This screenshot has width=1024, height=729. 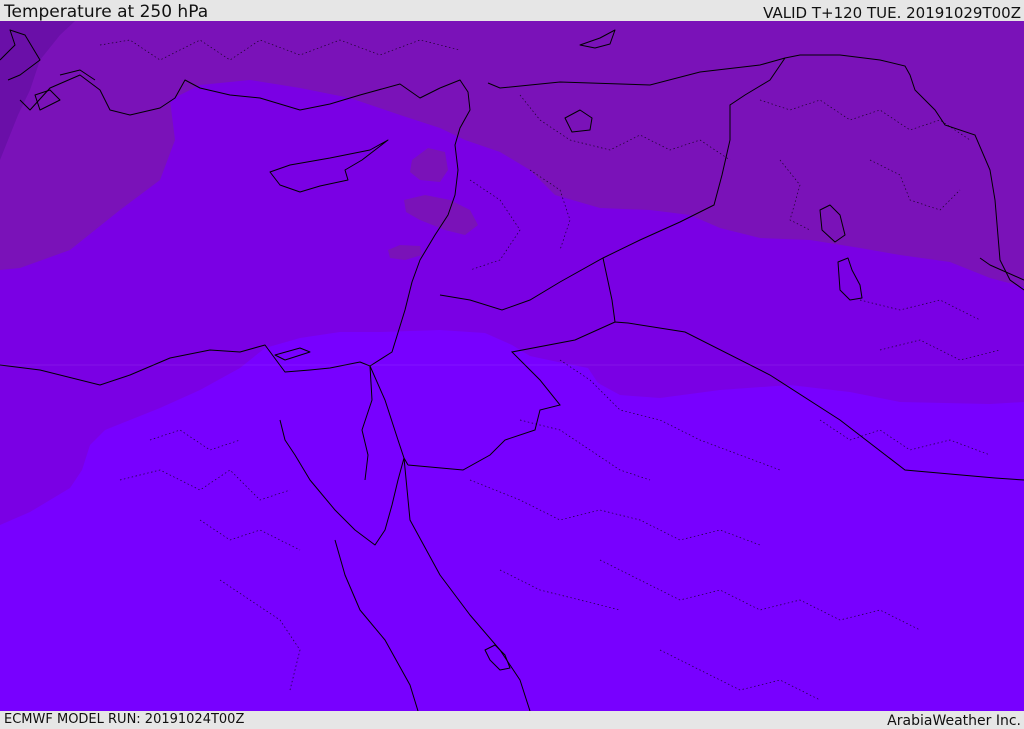 What do you see at coordinates (954, 721) in the screenshot?
I see `credit-label: ArabiaWeather Inc.` at bounding box center [954, 721].